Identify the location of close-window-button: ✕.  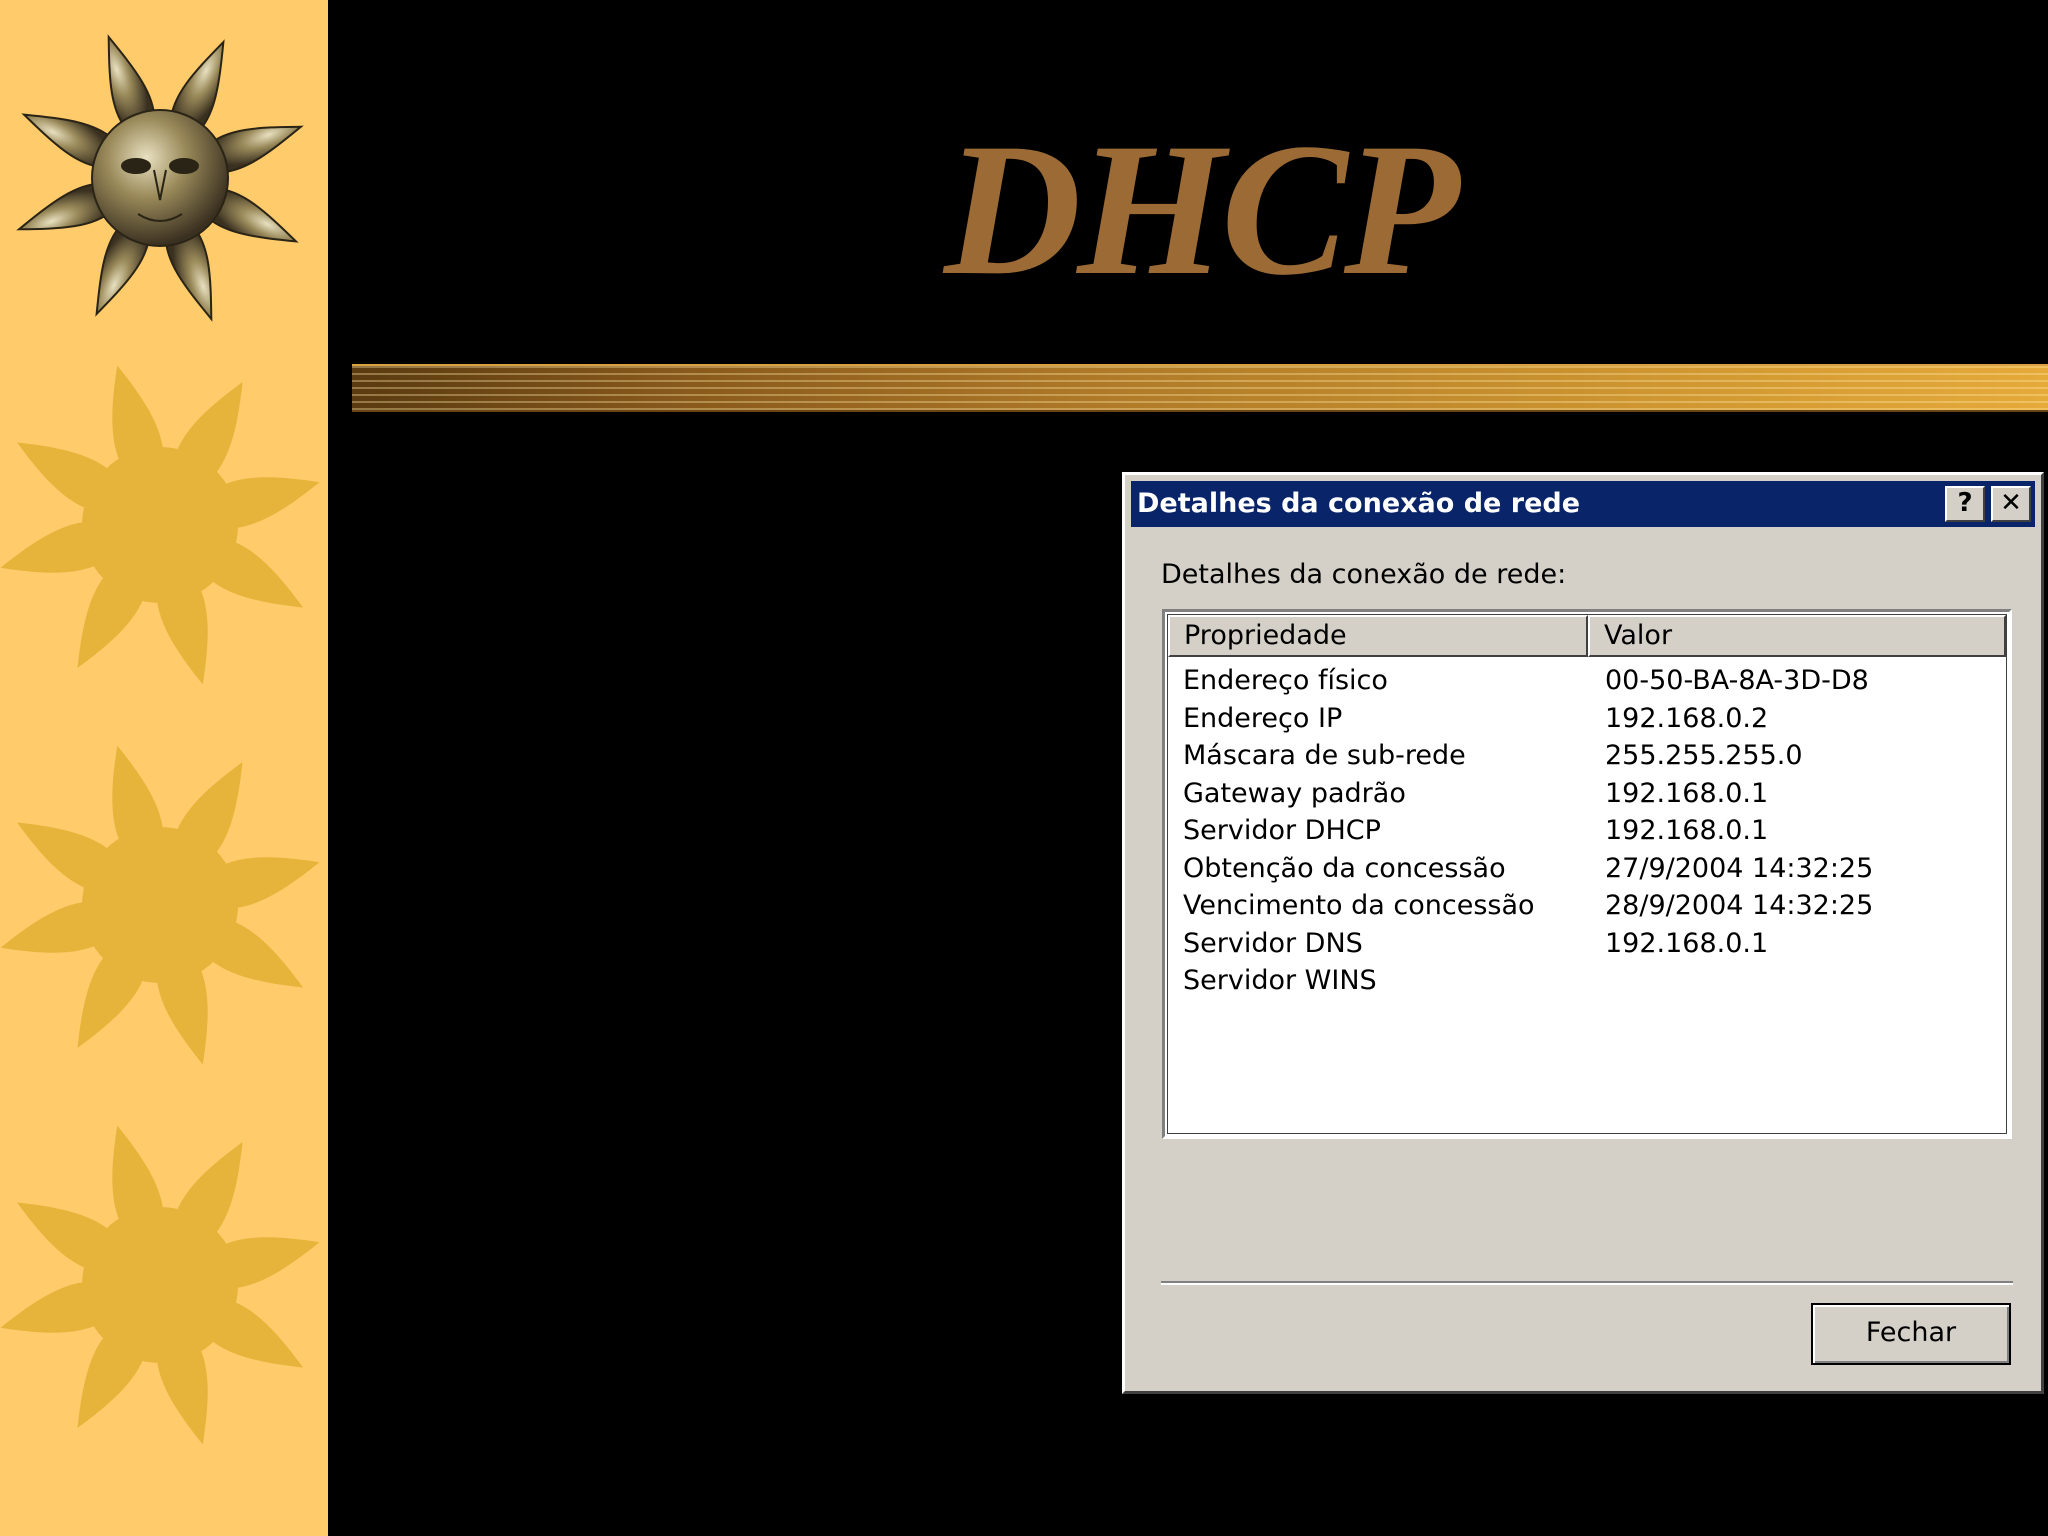
(2011, 504).